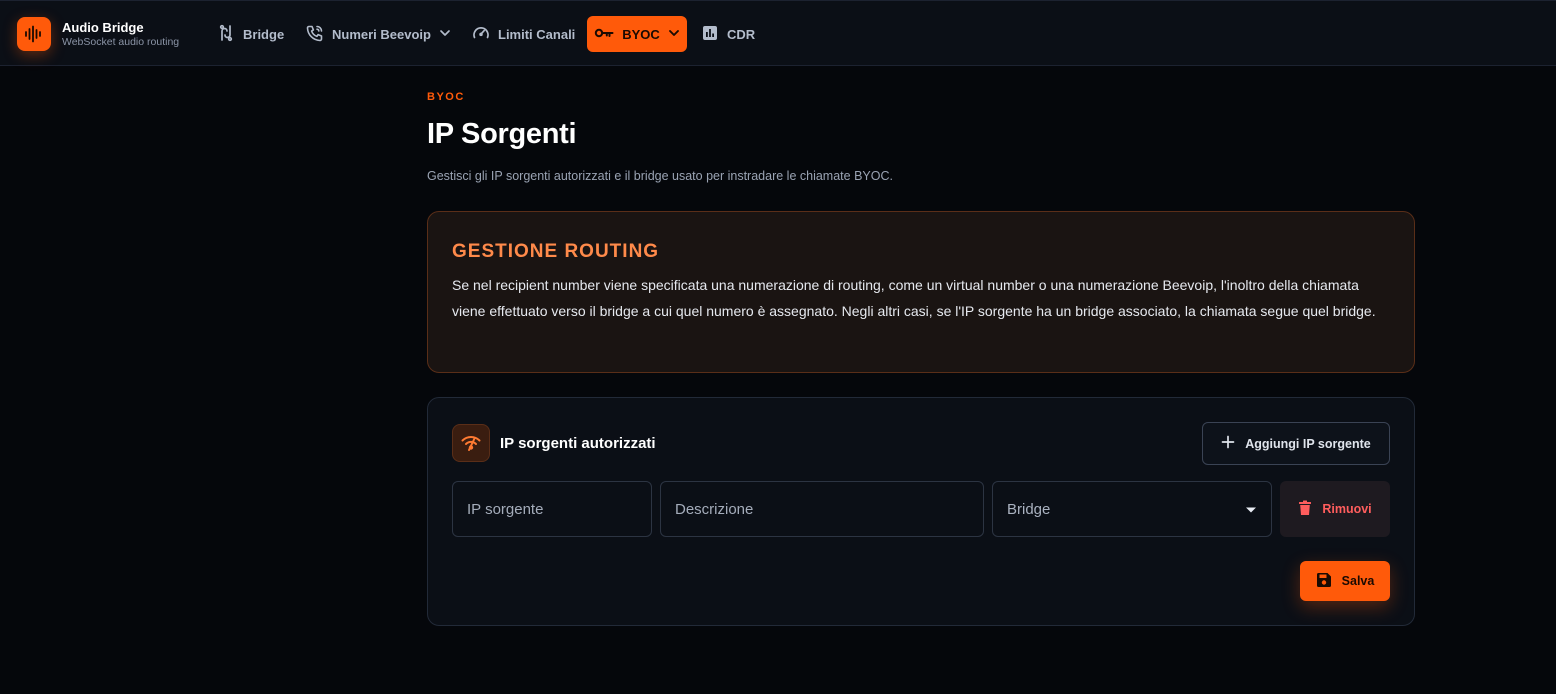 The image size is (1556, 694). Describe the element at coordinates (1347, 509) in the screenshot. I see `remove-label: Rimuovi` at that location.